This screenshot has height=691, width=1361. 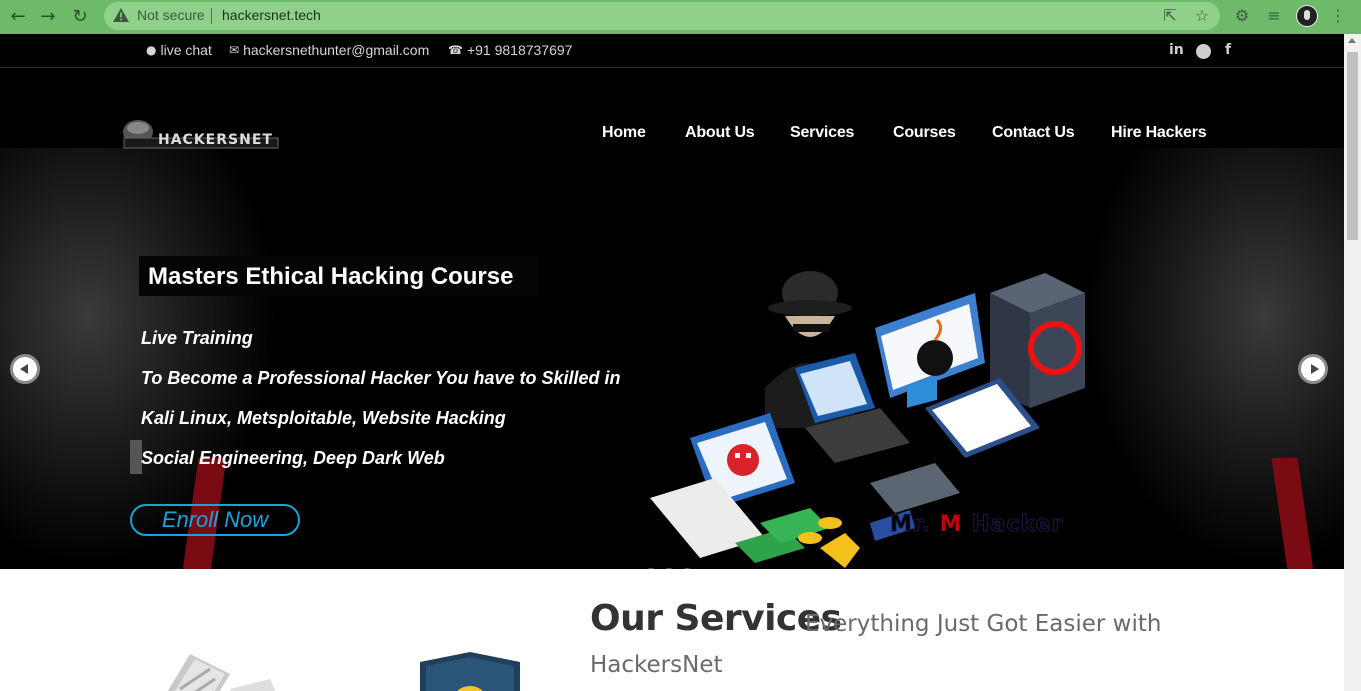 I want to click on live-chat-label: live chat, so click(x=186, y=50).